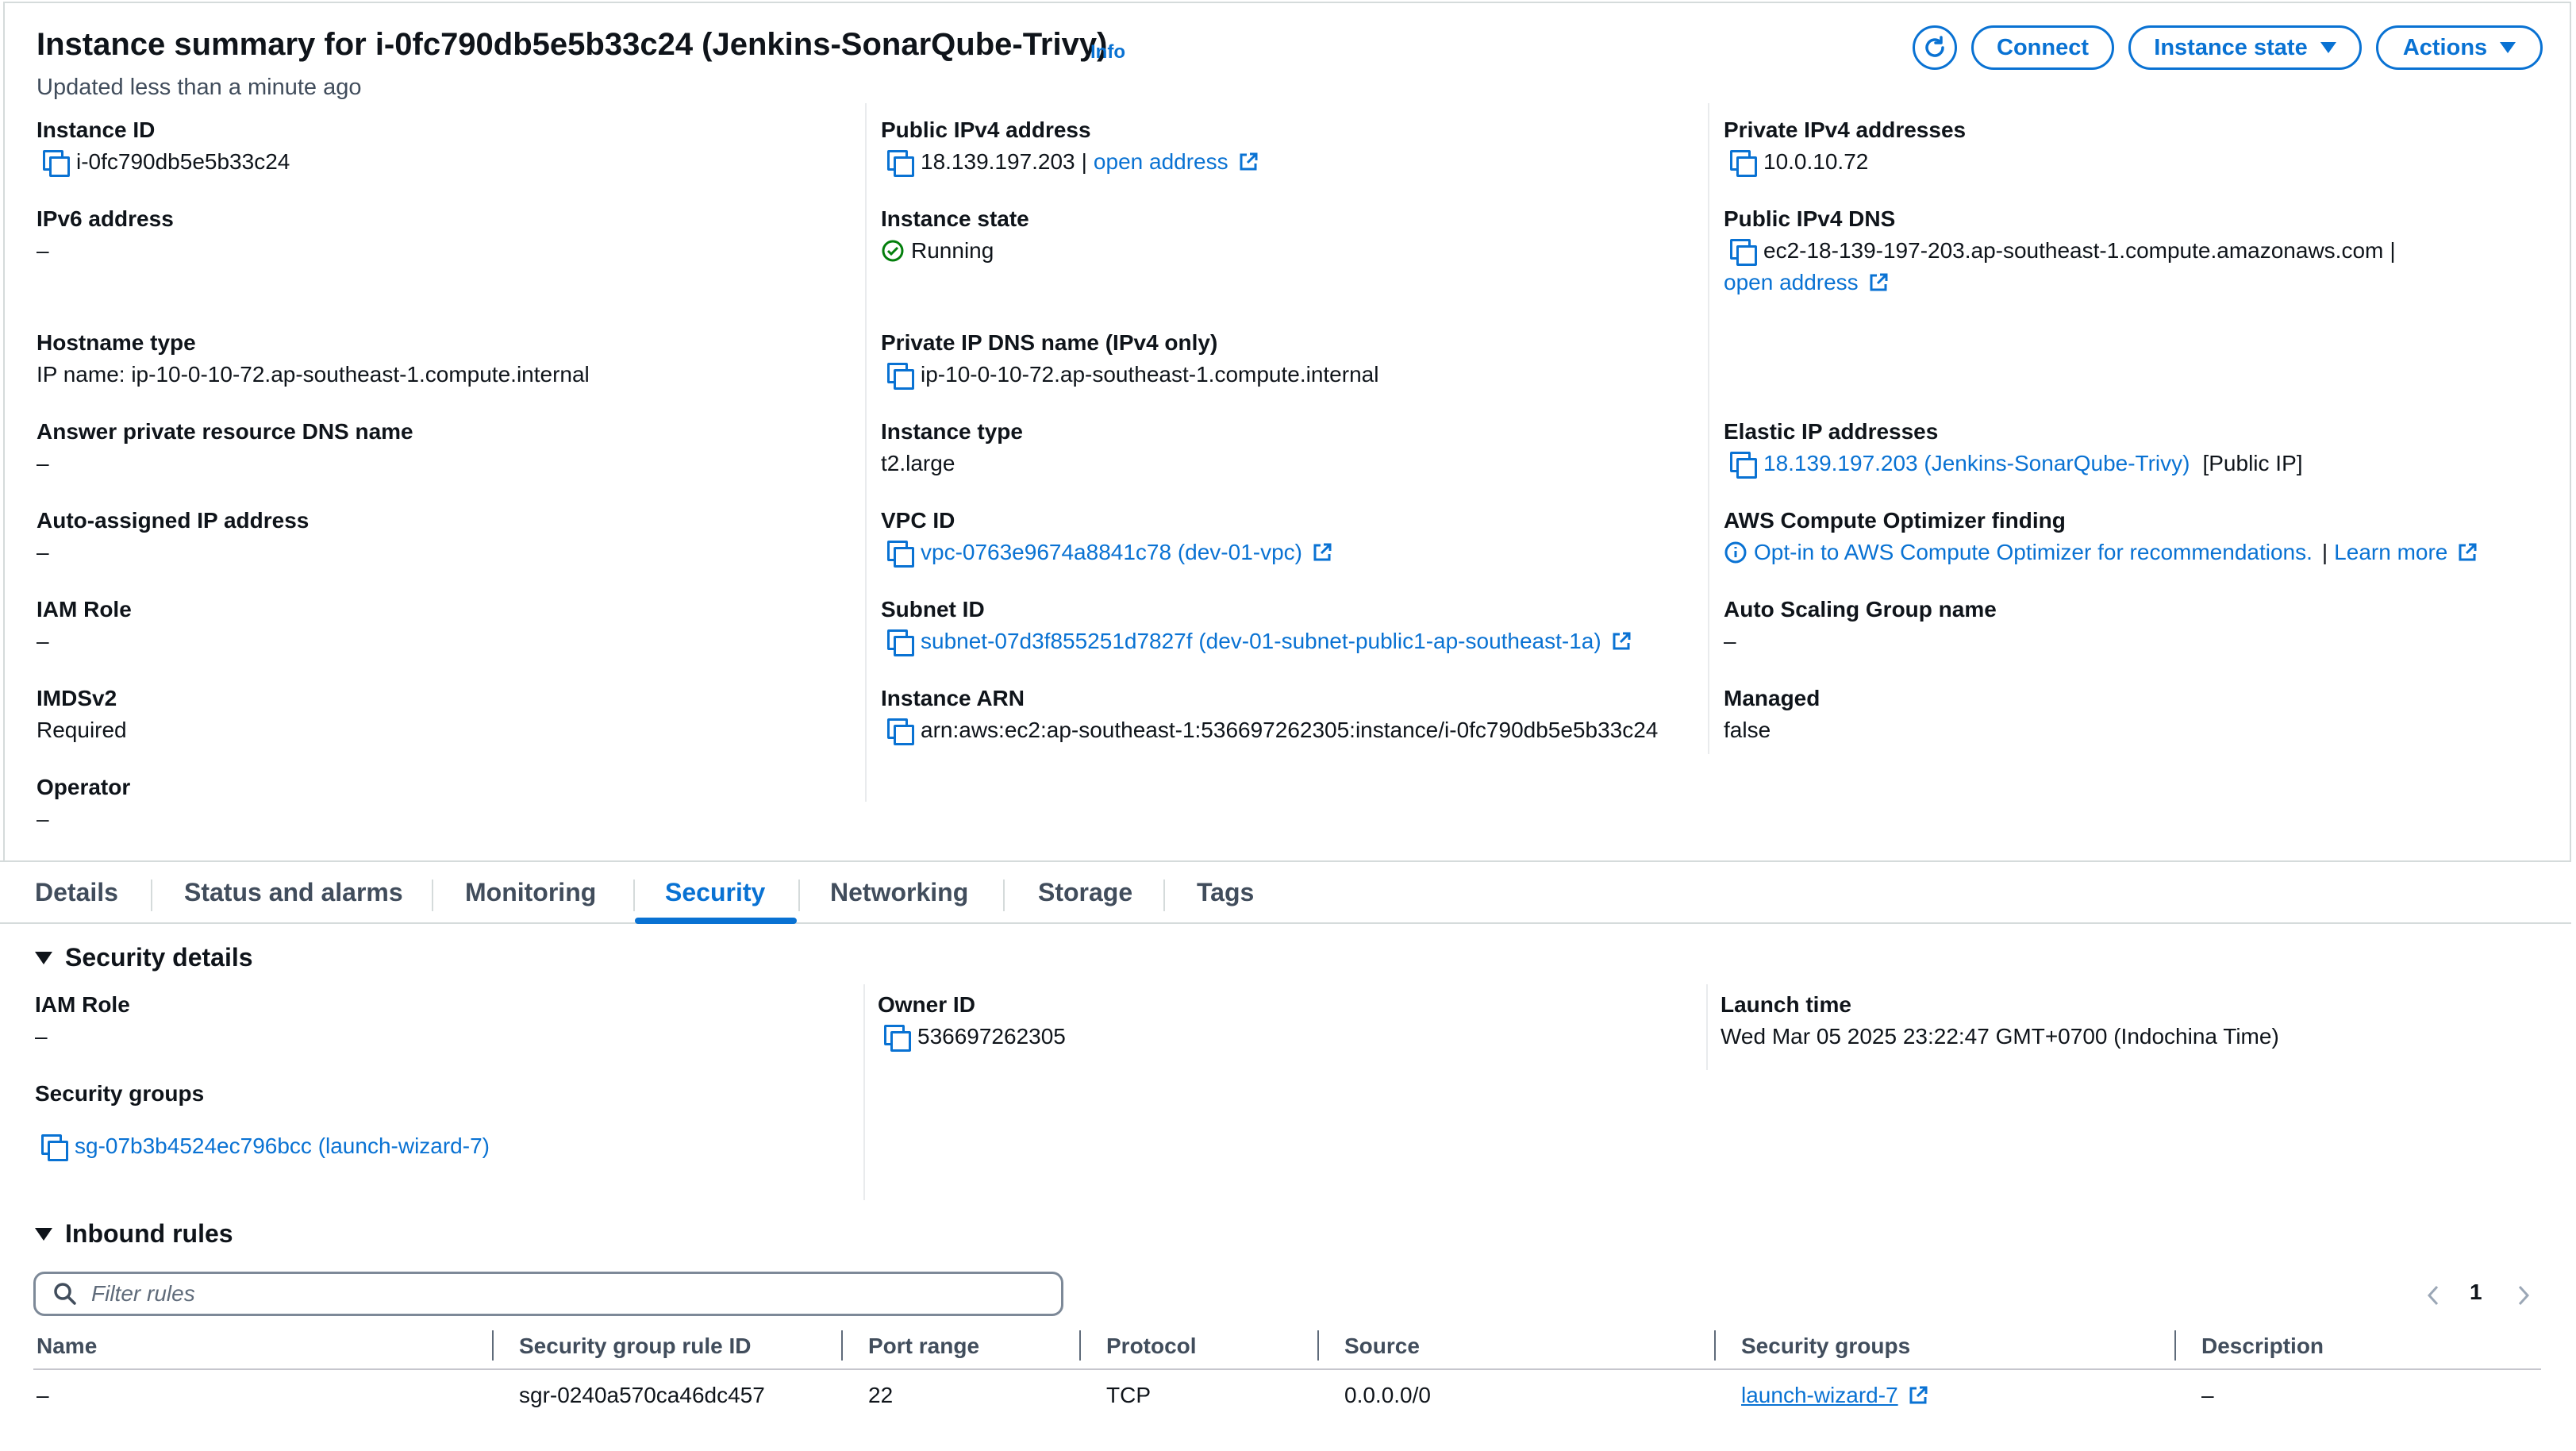 The height and width of the screenshot is (1451, 2576). I want to click on next-page-button, so click(2523, 1295).